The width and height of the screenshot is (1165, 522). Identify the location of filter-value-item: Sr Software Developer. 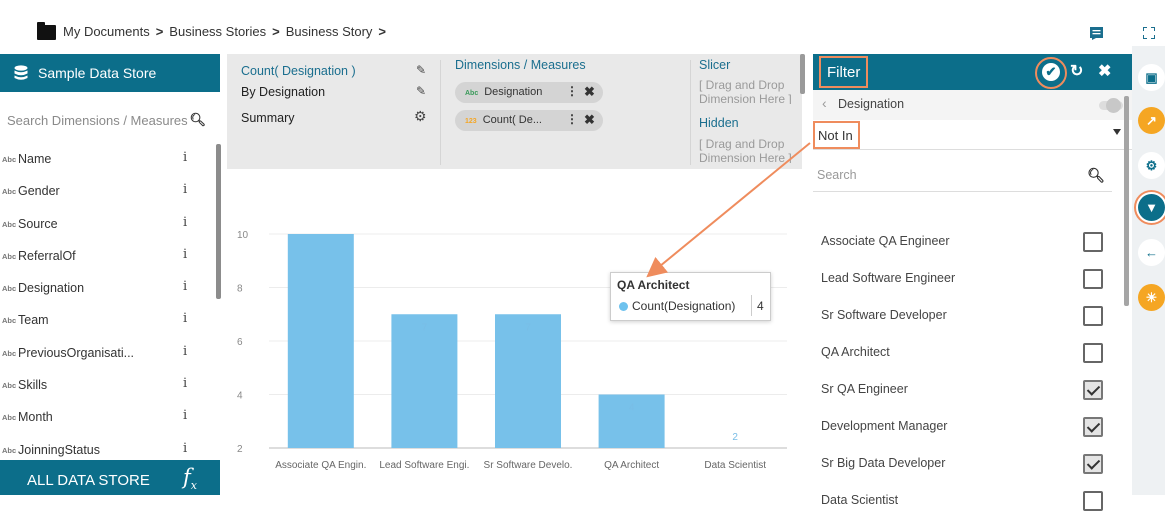
(968, 318).